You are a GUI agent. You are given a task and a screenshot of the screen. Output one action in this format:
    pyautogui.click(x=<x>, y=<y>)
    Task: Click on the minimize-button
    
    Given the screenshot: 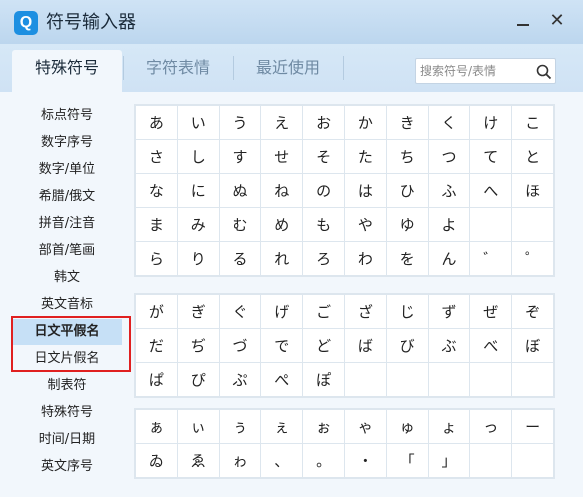 What is the action you would take?
    pyautogui.click(x=523, y=21)
    